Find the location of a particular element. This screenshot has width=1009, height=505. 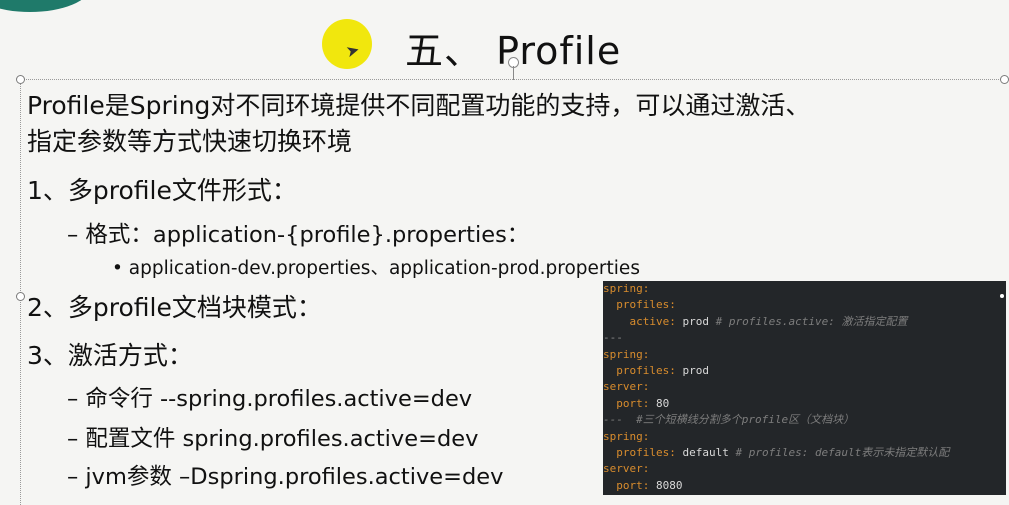

item-2-heading: 2、多profile文档块模式： is located at coordinates (174, 307).